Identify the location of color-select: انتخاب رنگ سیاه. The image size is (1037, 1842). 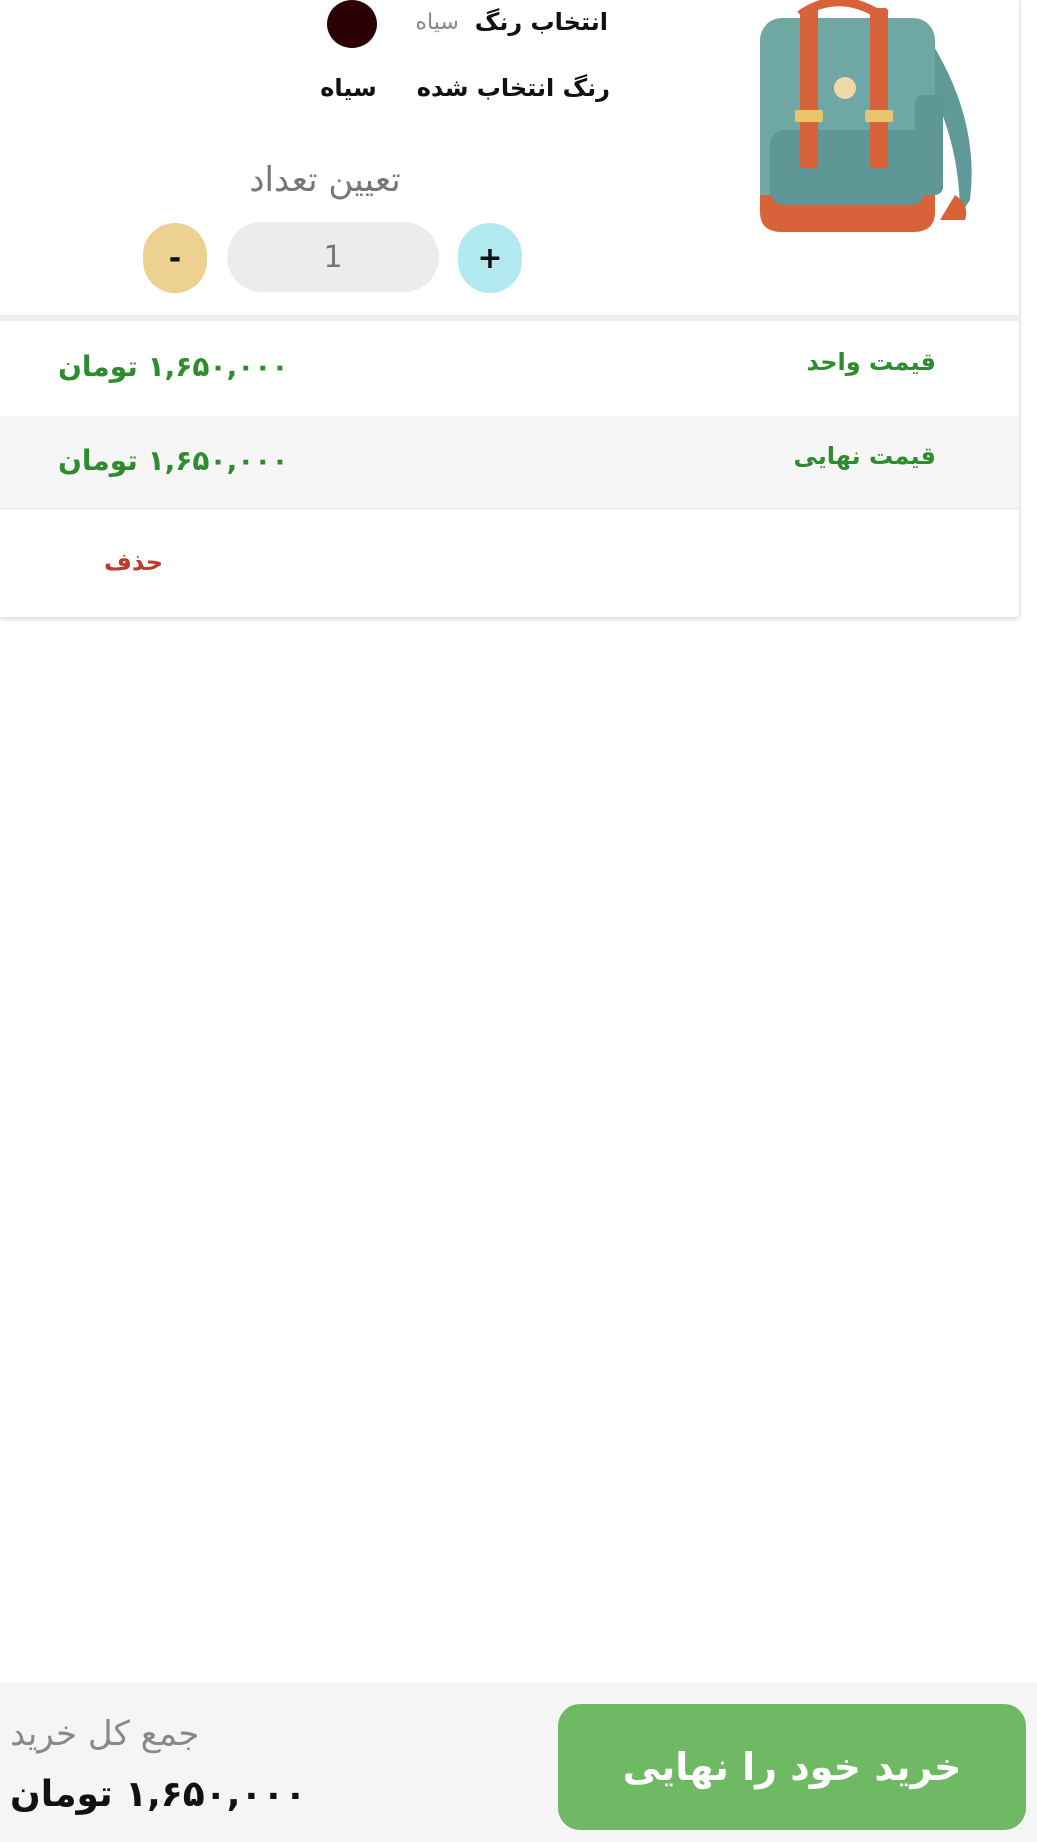
(511, 22).